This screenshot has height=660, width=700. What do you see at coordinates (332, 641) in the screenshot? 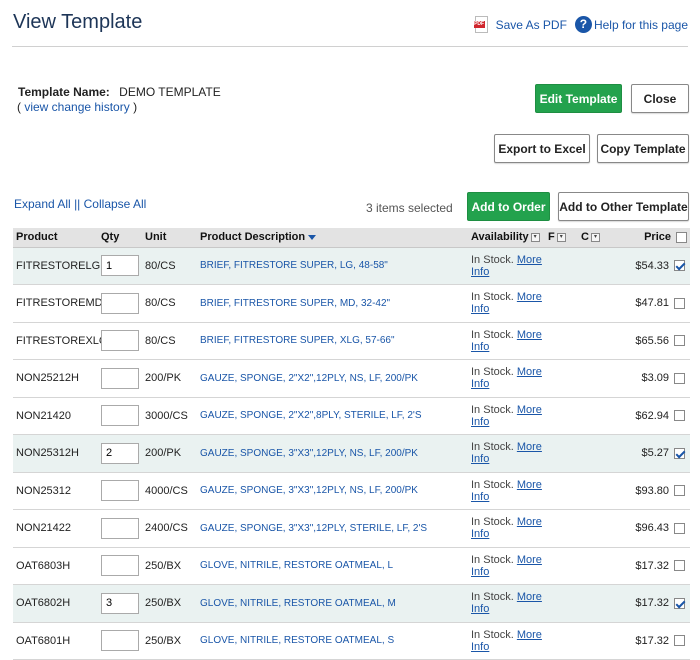
I see `product-description-link: GLOVE, NITRILE, RESTORE OATMEAL, S` at bounding box center [332, 641].